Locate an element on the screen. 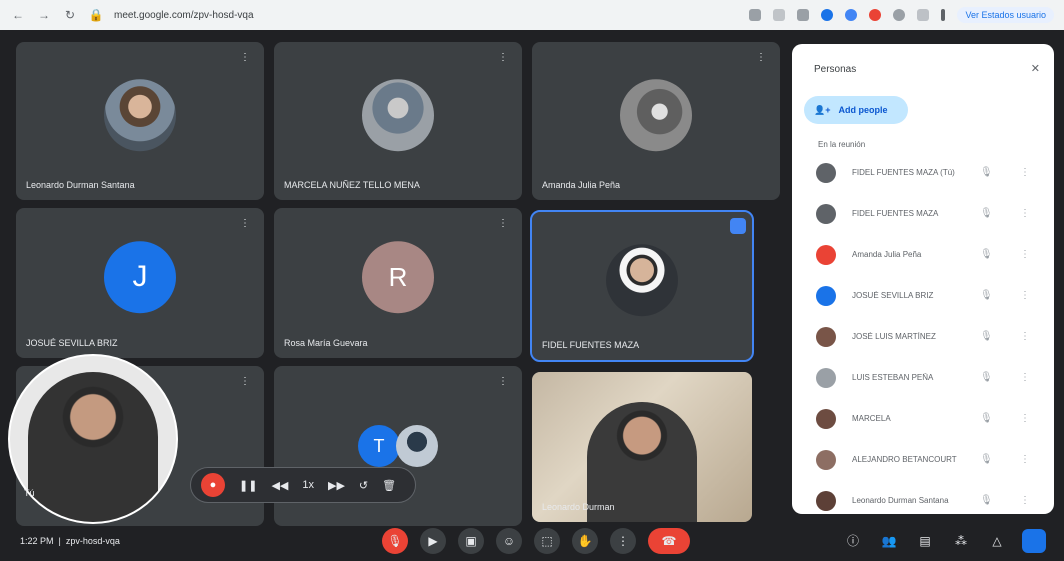 The image size is (1064, 561). meeting-code: zpv-hosd-vqa is located at coordinates (92, 540).